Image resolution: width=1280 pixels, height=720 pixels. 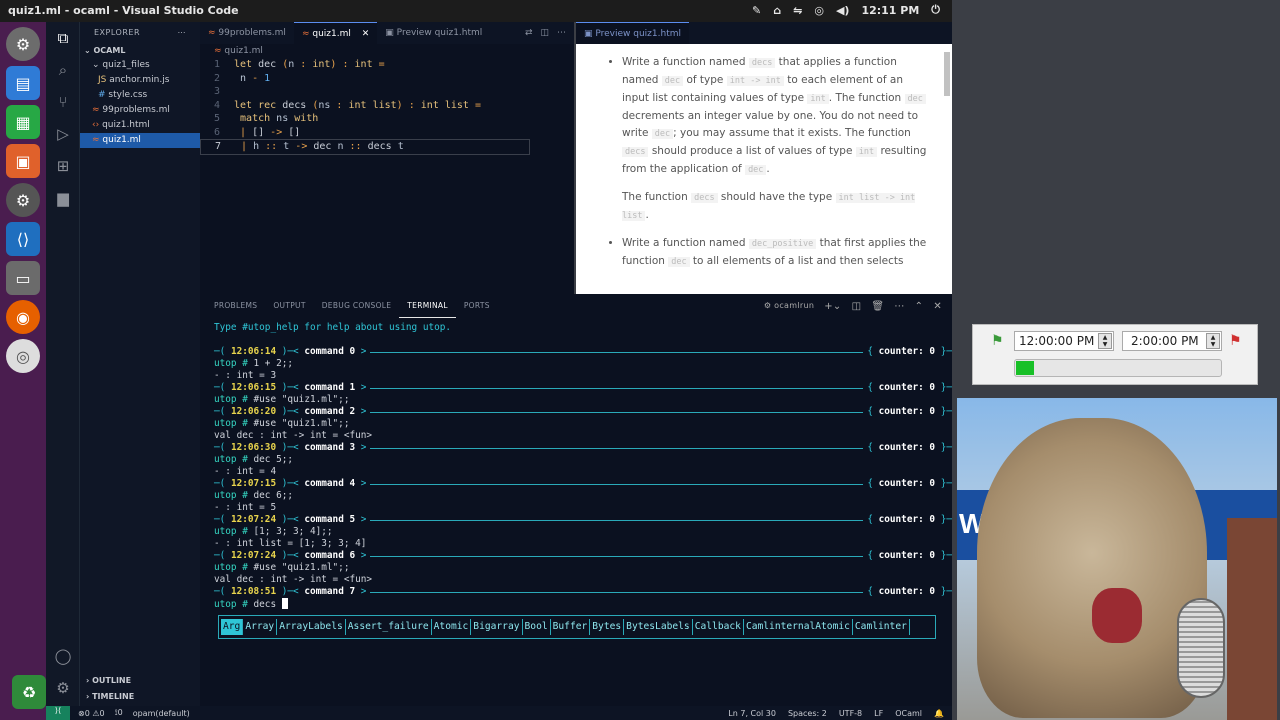 What do you see at coordinates (253, 591) in the screenshot?
I see `command-time: 12:08:51` at bounding box center [253, 591].